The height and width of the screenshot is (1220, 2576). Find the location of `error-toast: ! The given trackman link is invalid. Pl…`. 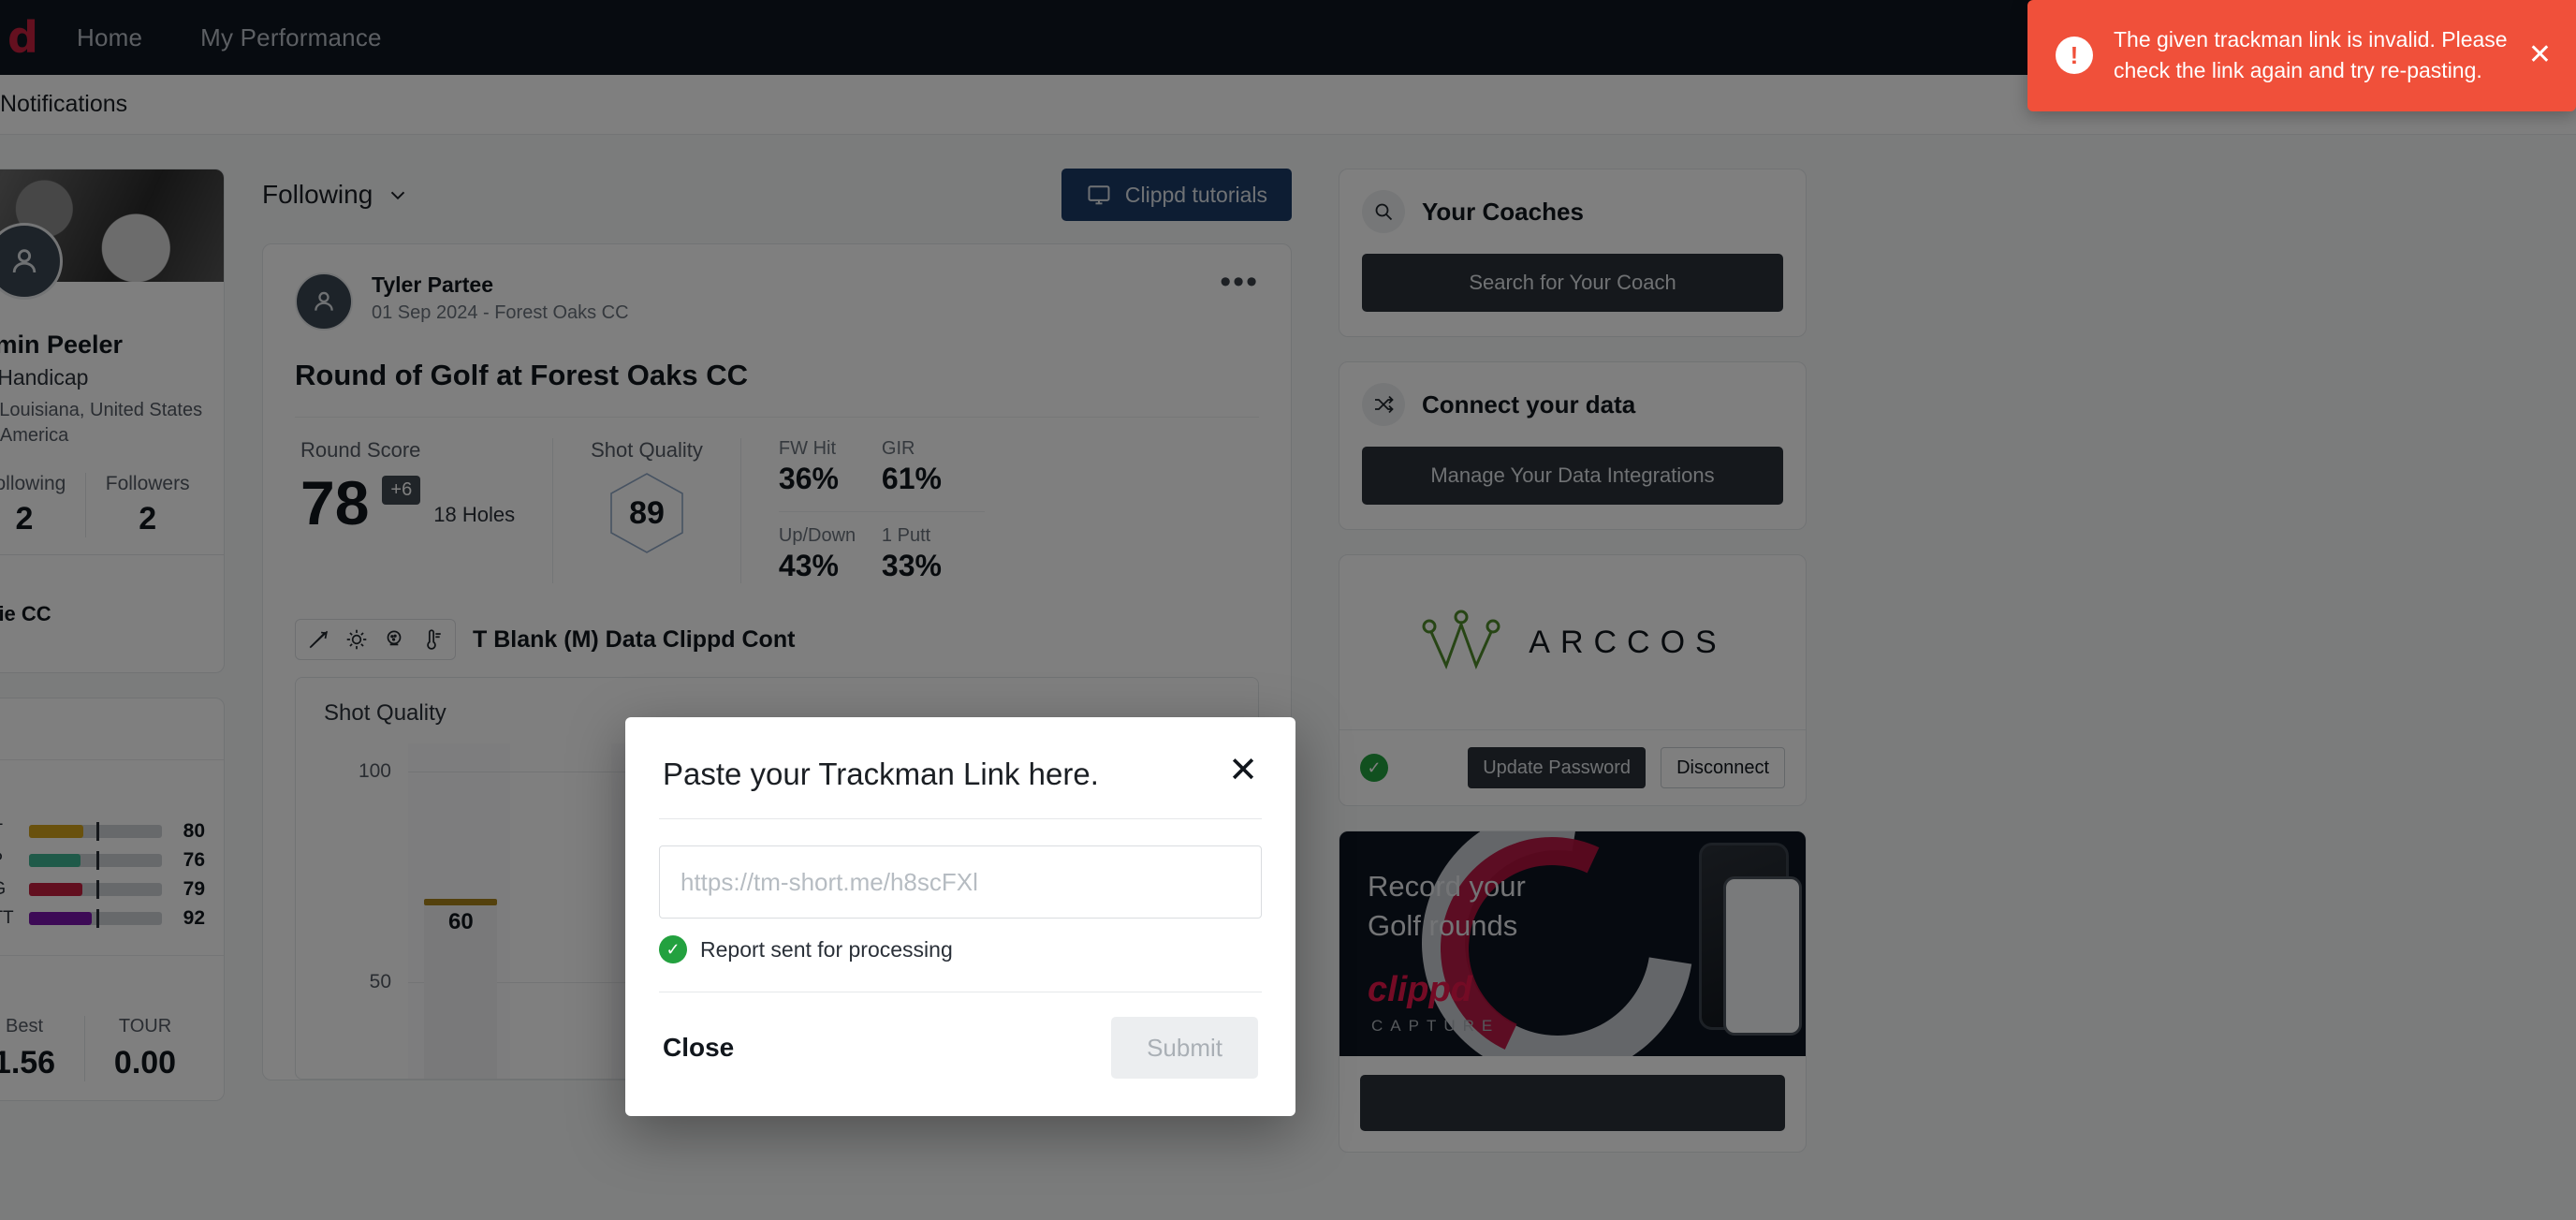

error-toast: ! The given trackman link is invalid. Pl… is located at coordinates (2301, 55).